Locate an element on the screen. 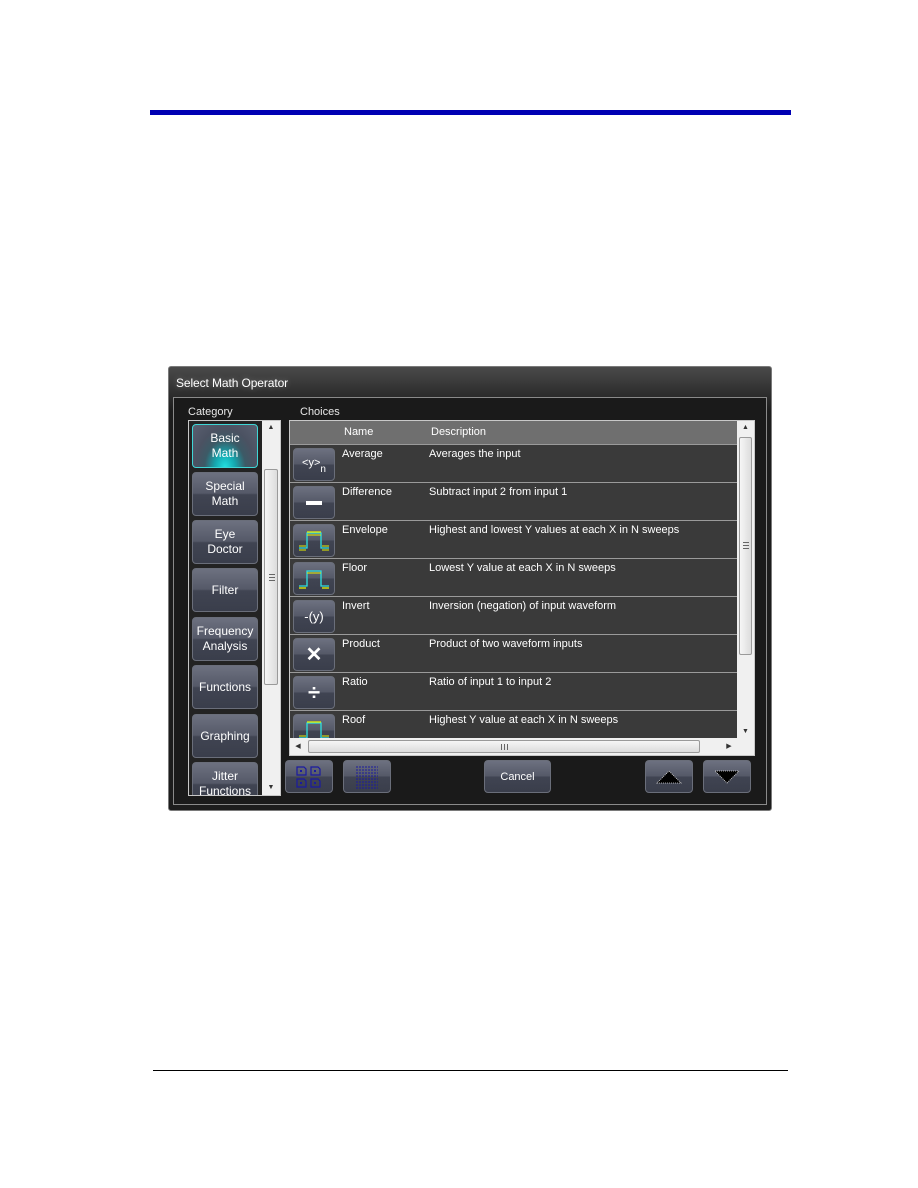 The width and height of the screenshot is (918, 1188). row-name: Envelope is located at coordinates (365, 530).